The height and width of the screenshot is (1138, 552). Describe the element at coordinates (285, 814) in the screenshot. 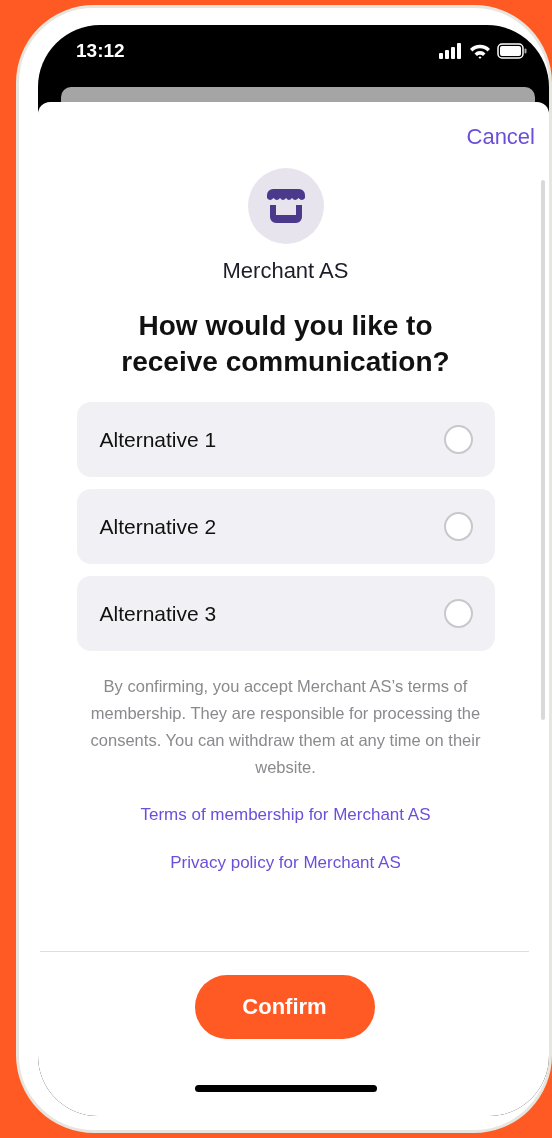

I see `policy-link: Terms of membership for Merchant AS` at that location.